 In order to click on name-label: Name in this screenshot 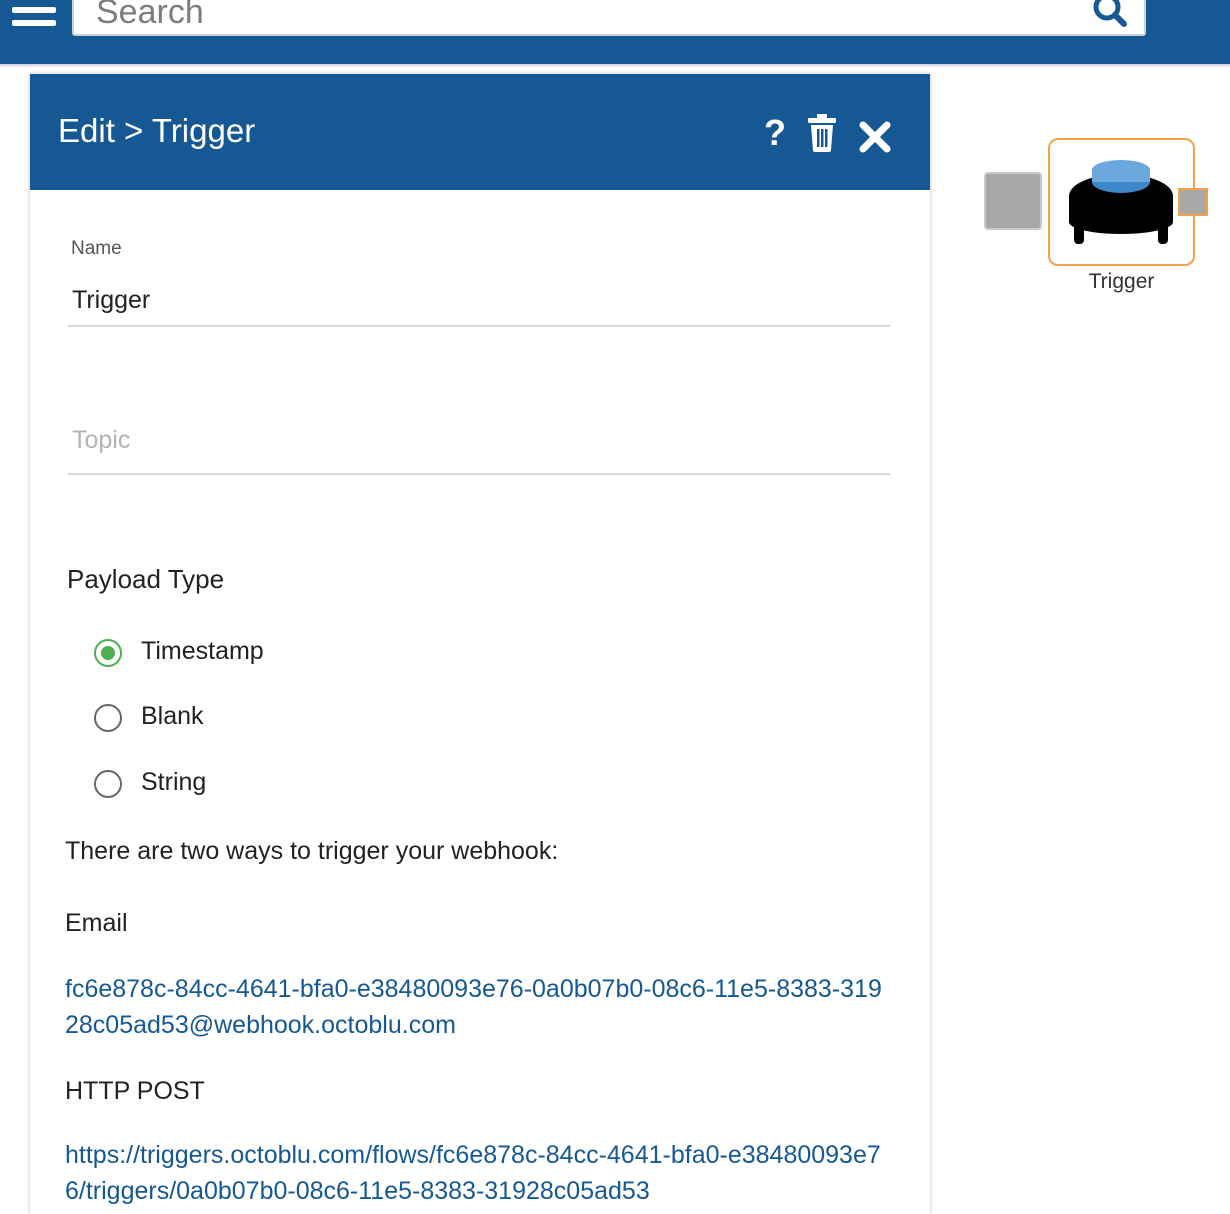, I will do `click(96, 248)`.